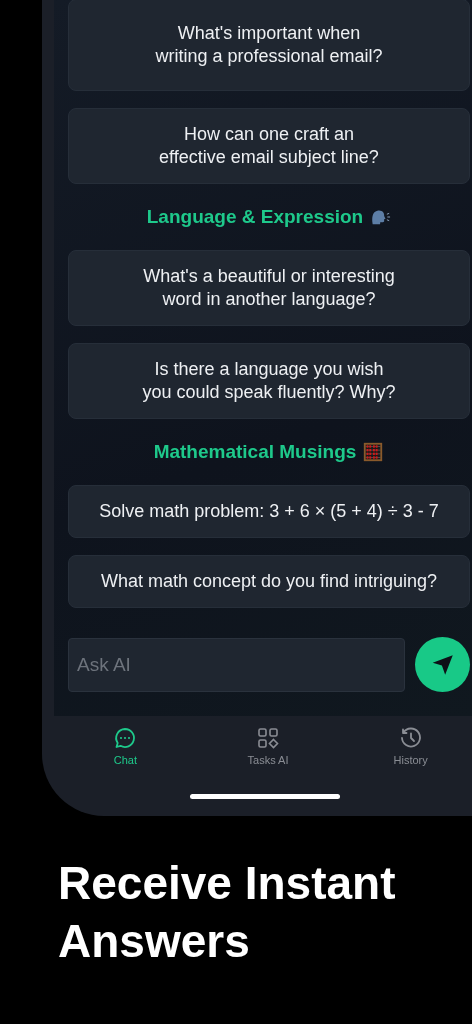  I want to click on section-heading: Language & Expression, so click(255, 217).